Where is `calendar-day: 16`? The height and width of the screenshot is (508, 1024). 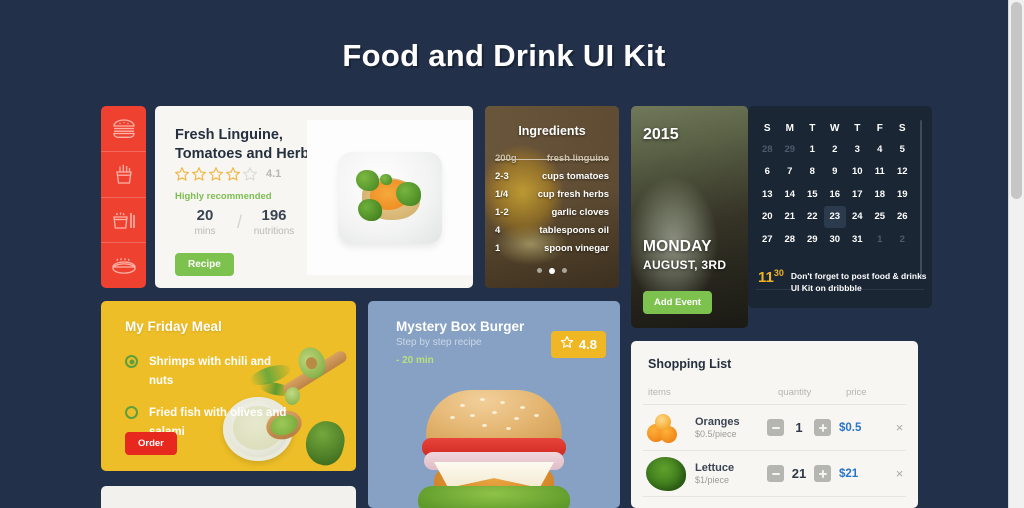
calendar-day: 16 is located at coordinates (835, 194).